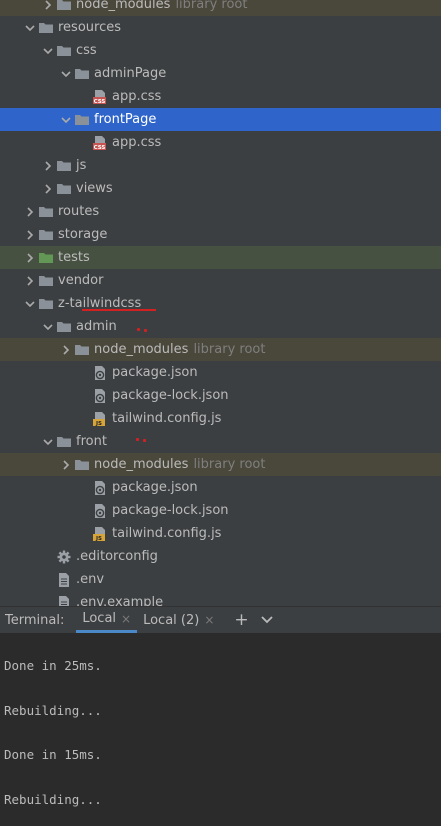 Image resolution: width=441 pixels, height=826 pixels. I want to click on tree-row: .env, so click(220, 579).